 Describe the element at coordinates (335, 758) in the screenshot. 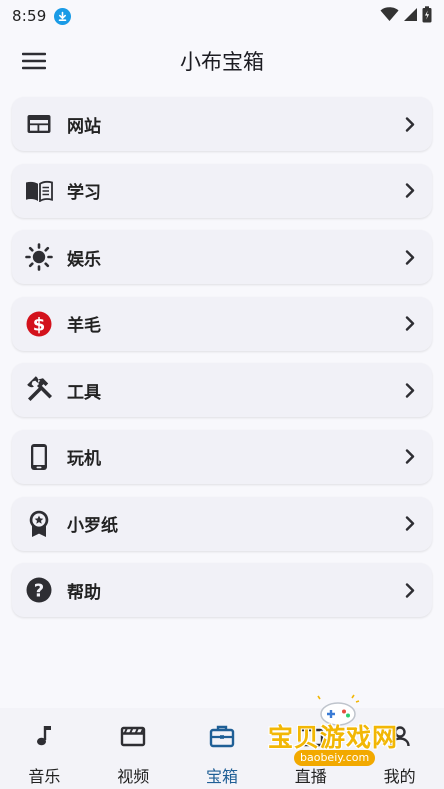

I see `watermark-url: baobeiy.com` at that location.